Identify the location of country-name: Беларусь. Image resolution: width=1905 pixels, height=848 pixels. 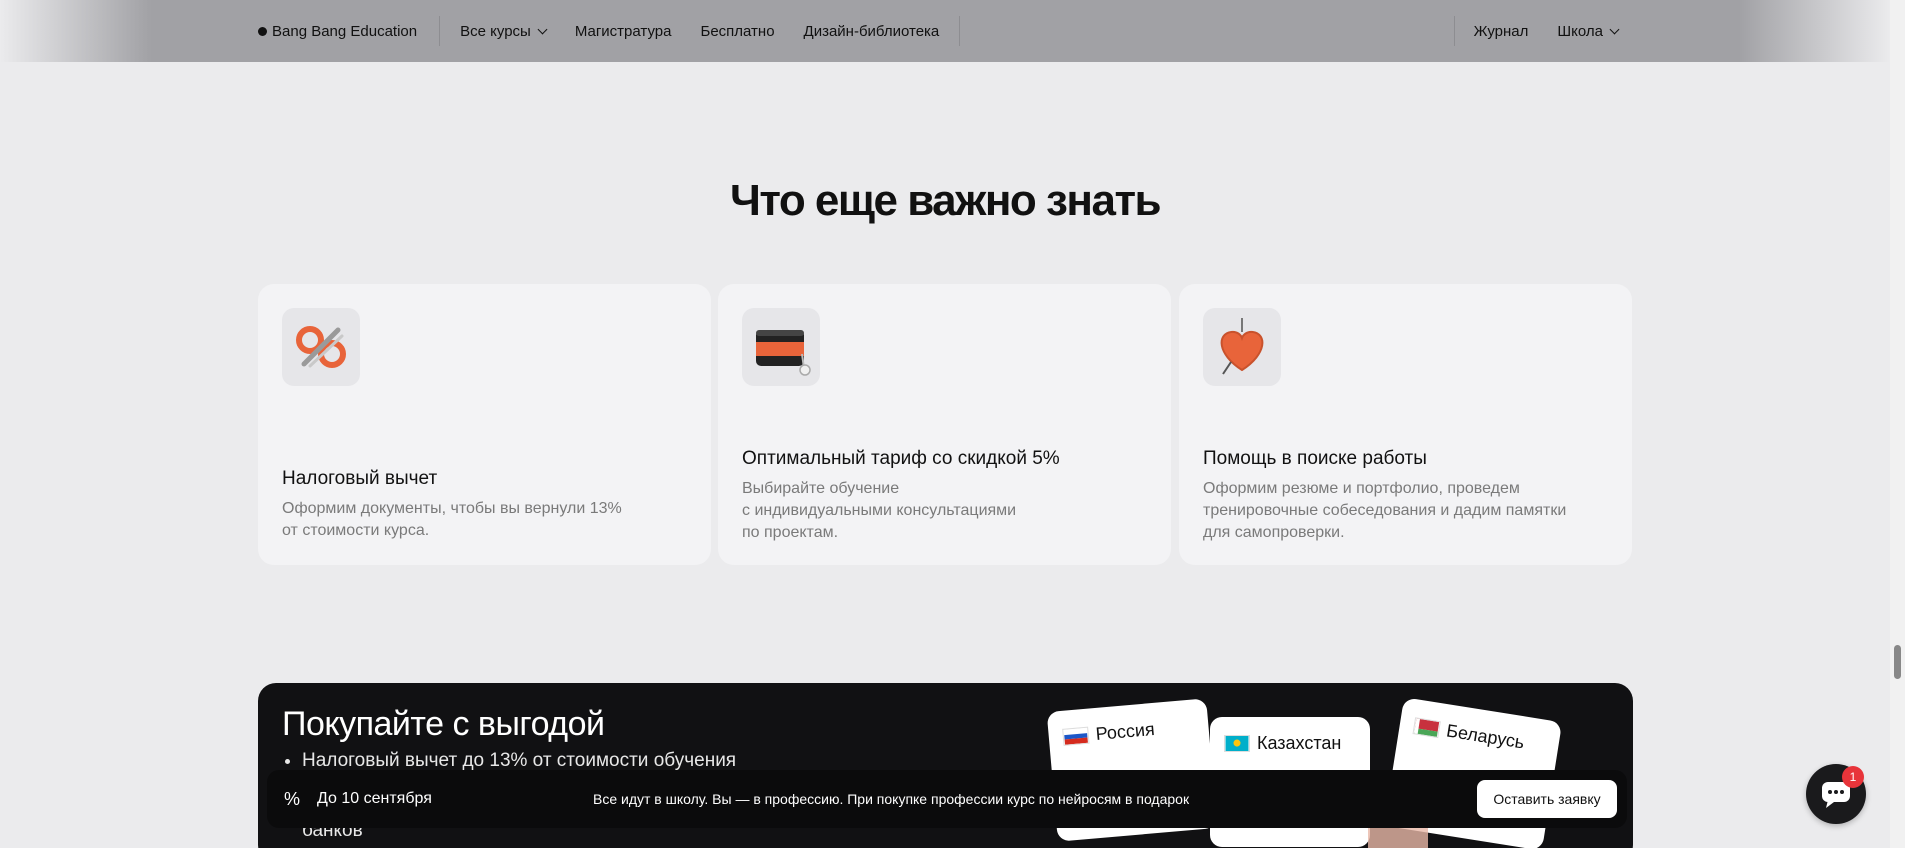
(1485, 736).